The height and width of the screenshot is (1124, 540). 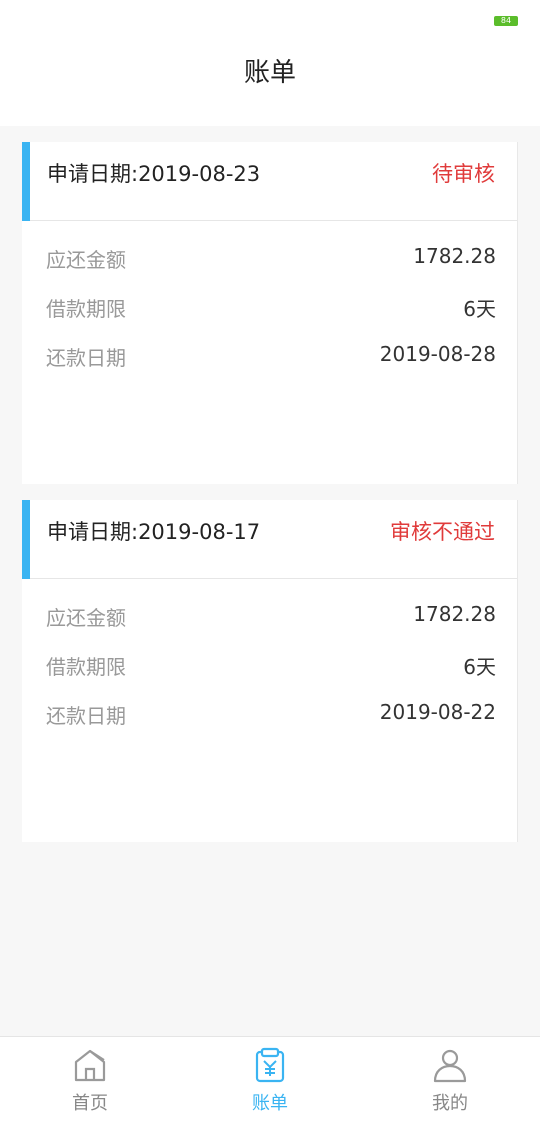 What do you see at coordinates (463, 174) in the screenshot?
I see `review-status: 待审核` at bounding box center [463, 174].